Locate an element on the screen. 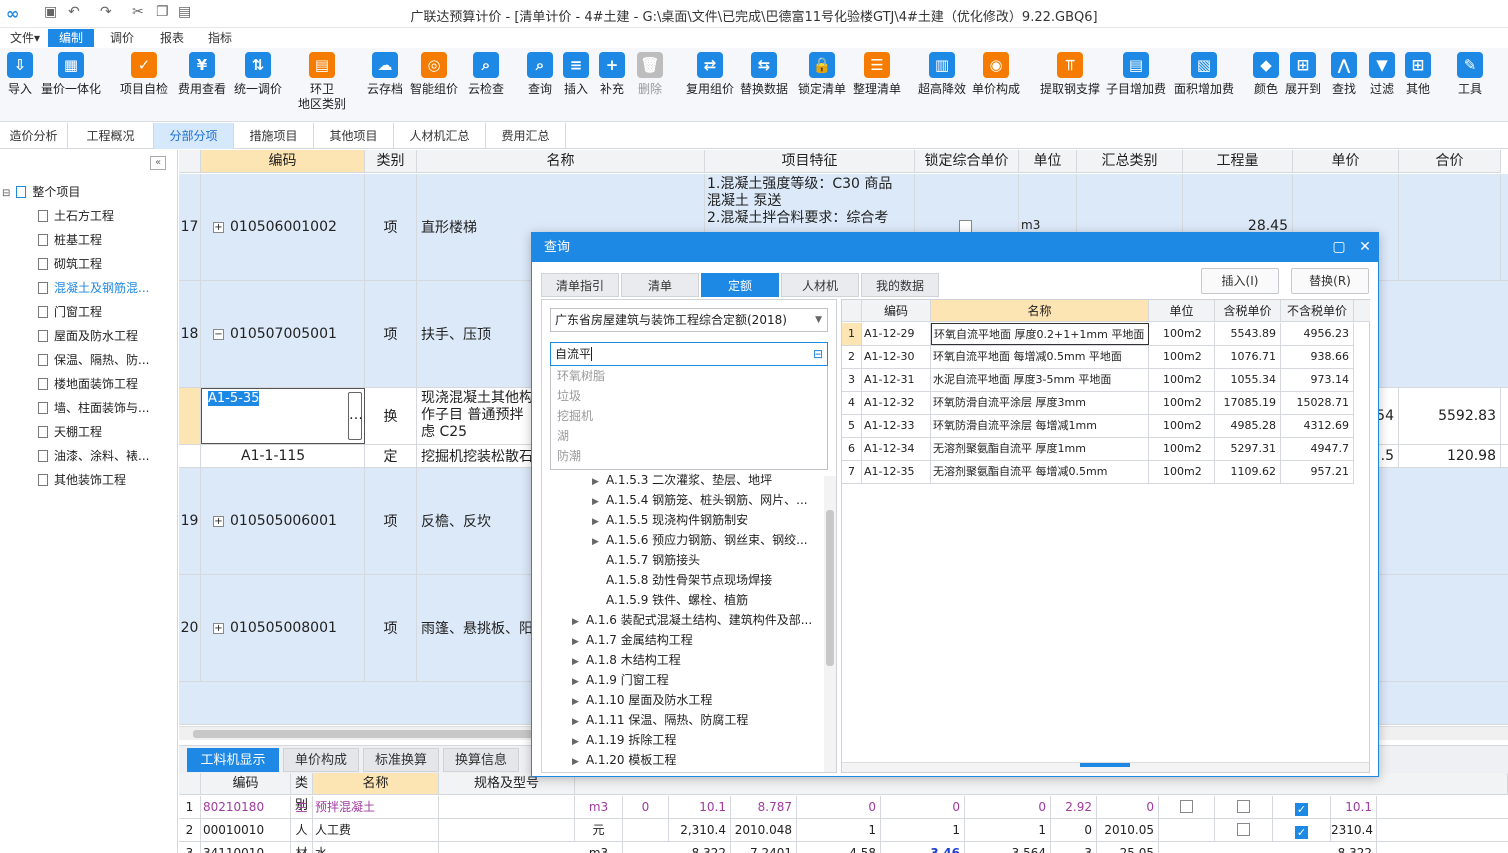 This screenshot has height=853, width=1508. scrollbar-thumb is located at coordinates (830, 588).